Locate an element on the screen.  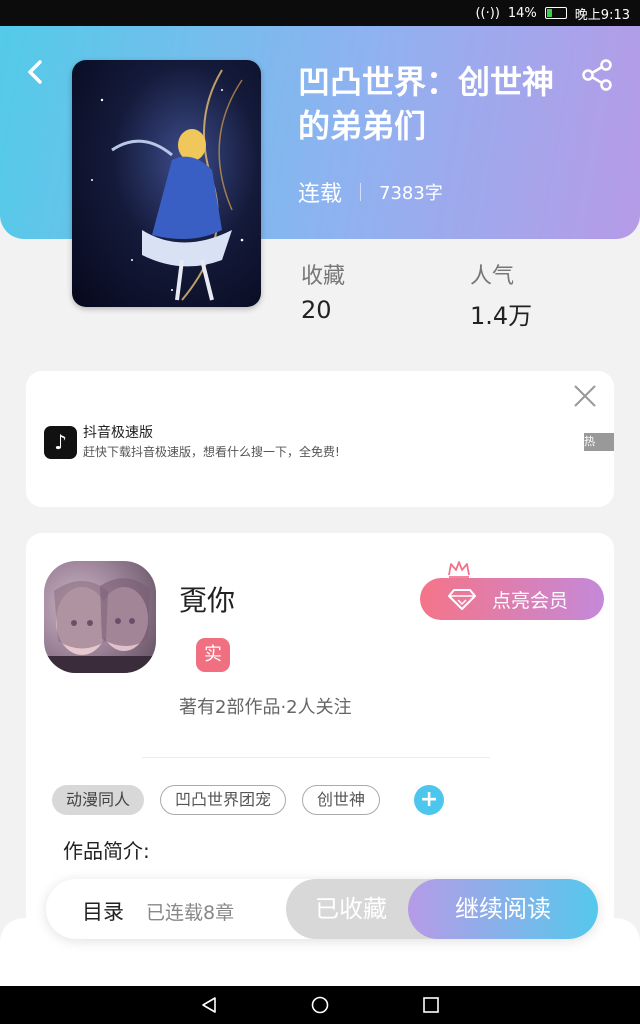
synopsis-heading: 作品简介: is located at coordinates (106, 851).